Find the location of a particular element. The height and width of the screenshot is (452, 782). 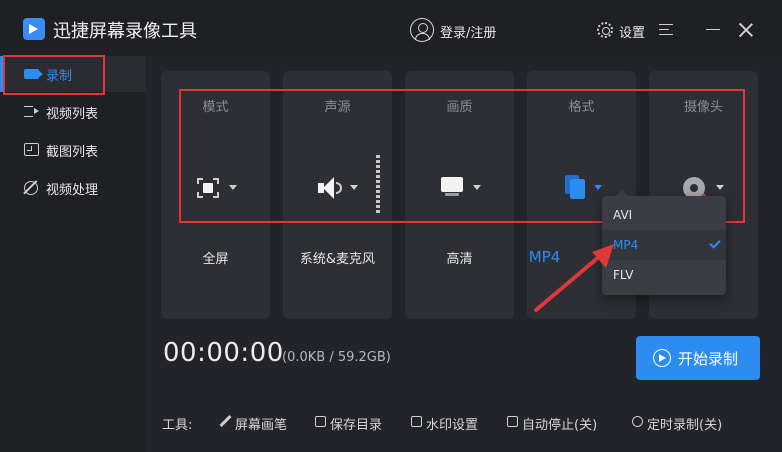

check-icon is located at coordinates (715, 243).